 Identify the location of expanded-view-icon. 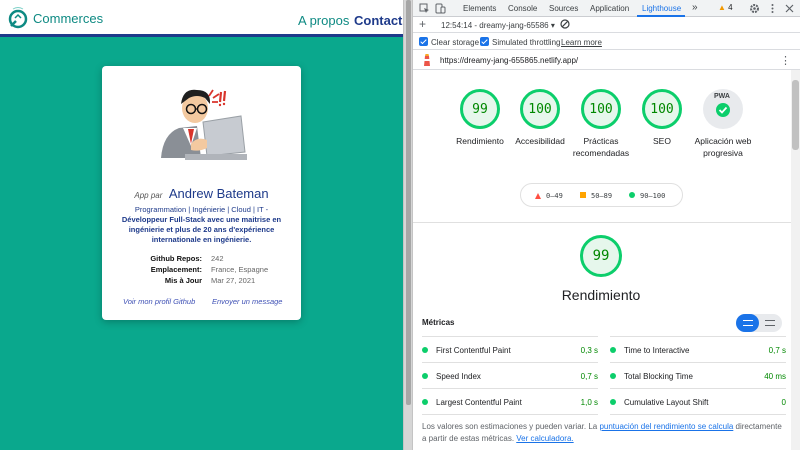
(770, 323).